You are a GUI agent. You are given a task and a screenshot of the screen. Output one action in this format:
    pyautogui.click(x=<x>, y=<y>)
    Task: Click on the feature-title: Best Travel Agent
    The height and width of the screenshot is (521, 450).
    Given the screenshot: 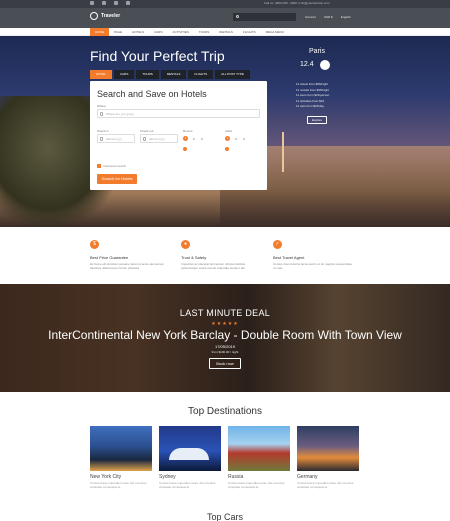 What is the action you would take?
    pyautogui.click(x=289, y=257)
    